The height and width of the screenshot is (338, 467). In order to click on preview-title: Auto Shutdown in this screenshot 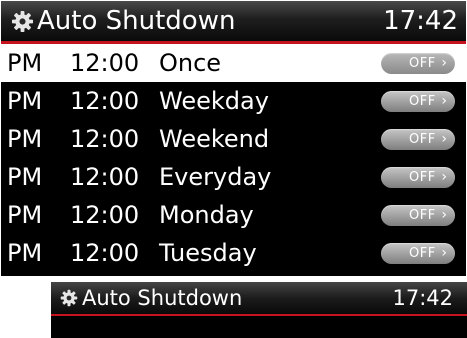, I will do `click(162, 298)`.